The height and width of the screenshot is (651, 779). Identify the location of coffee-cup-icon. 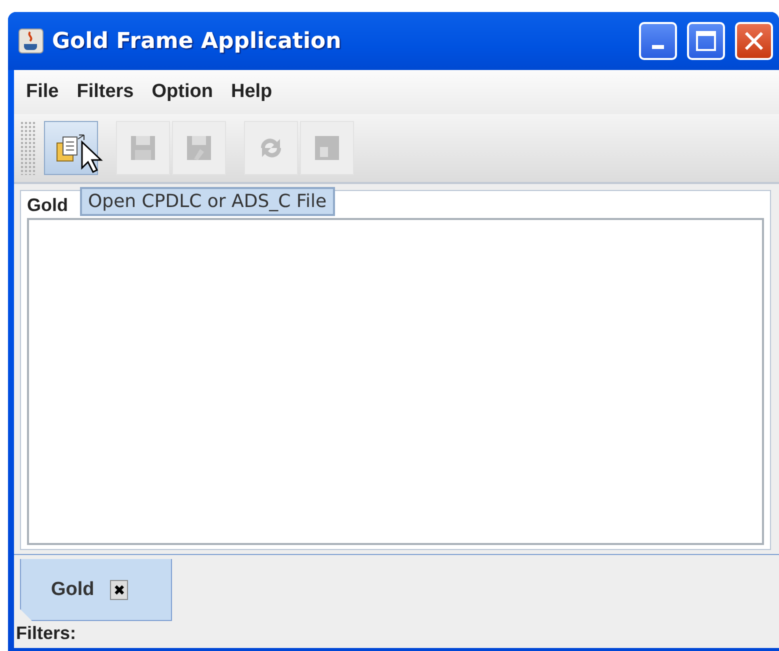
(31, 41).